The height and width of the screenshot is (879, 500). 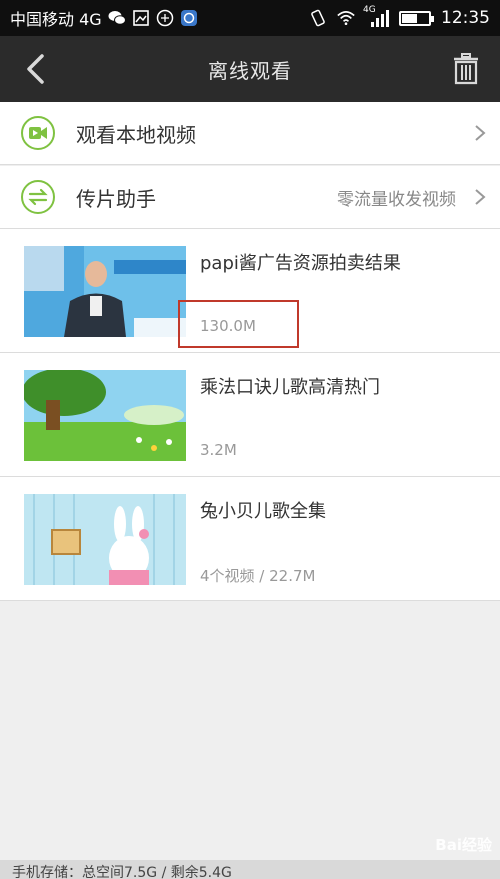 I want to click on carrier-label: 中国移动 4G, so click(x=56, y=19).